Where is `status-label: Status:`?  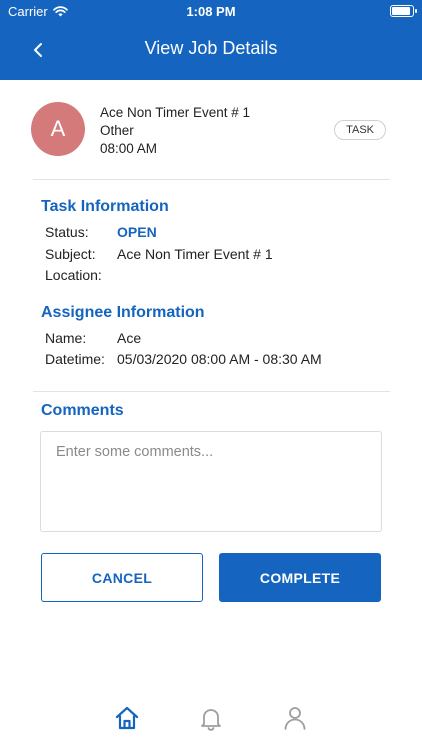
status-label: Status: is located at coordinates (67, 232).